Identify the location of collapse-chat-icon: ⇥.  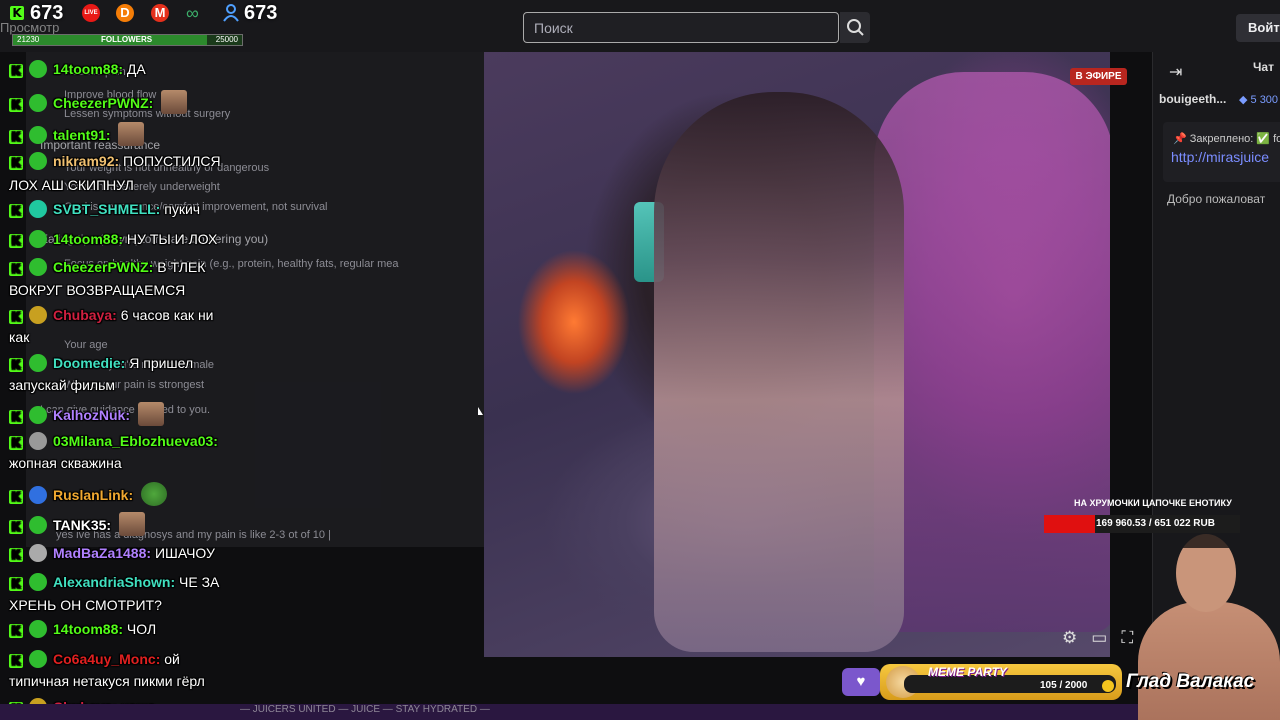
(1175, 72).